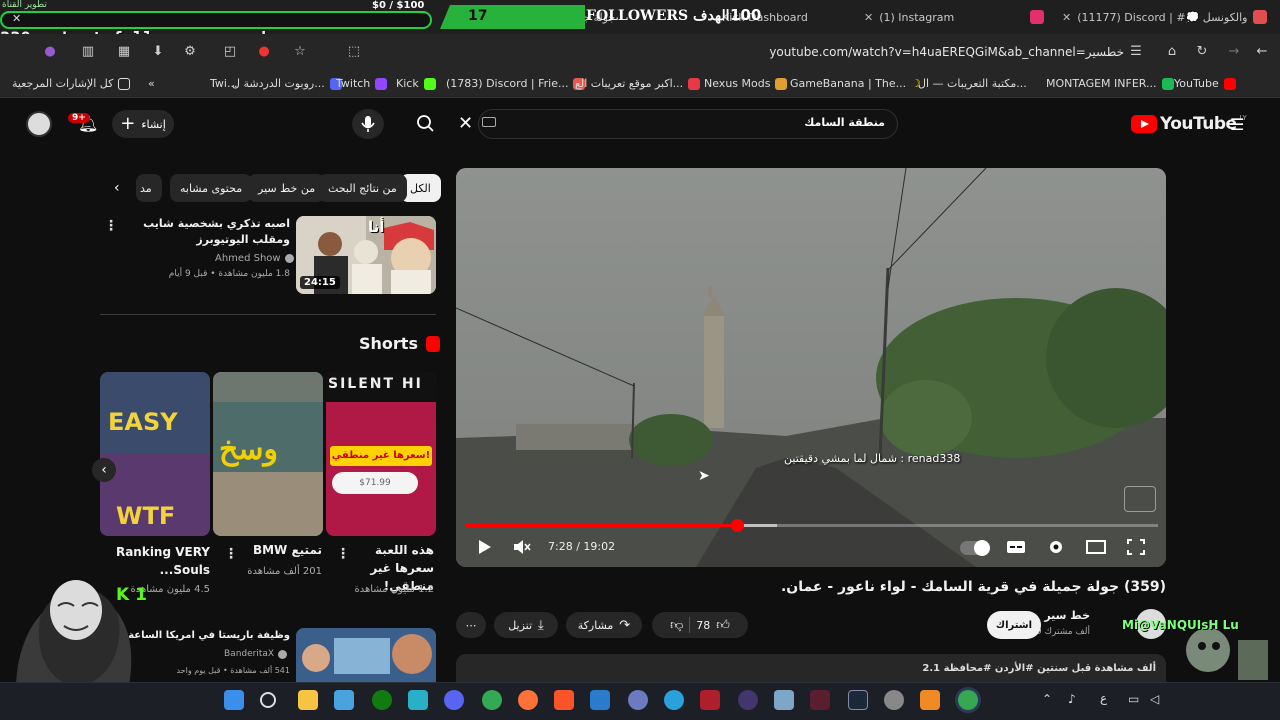  Describe the element at coordinates (522, 547) in the screenshot. I see `mute-button` at that location.